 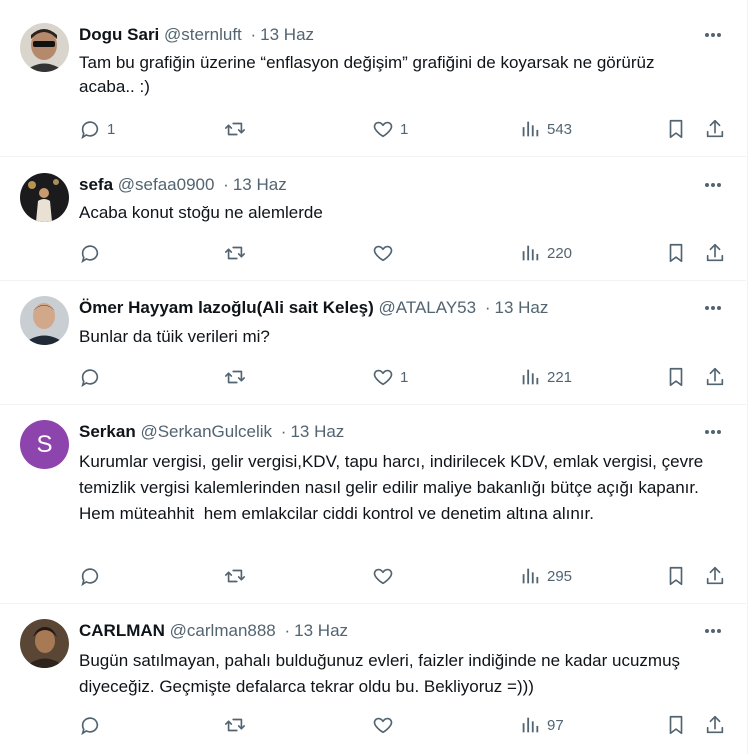 I want to click on tweet-header: Serkan @SerkanGulcelik · 13 Haz, so click(x=211, y=432).